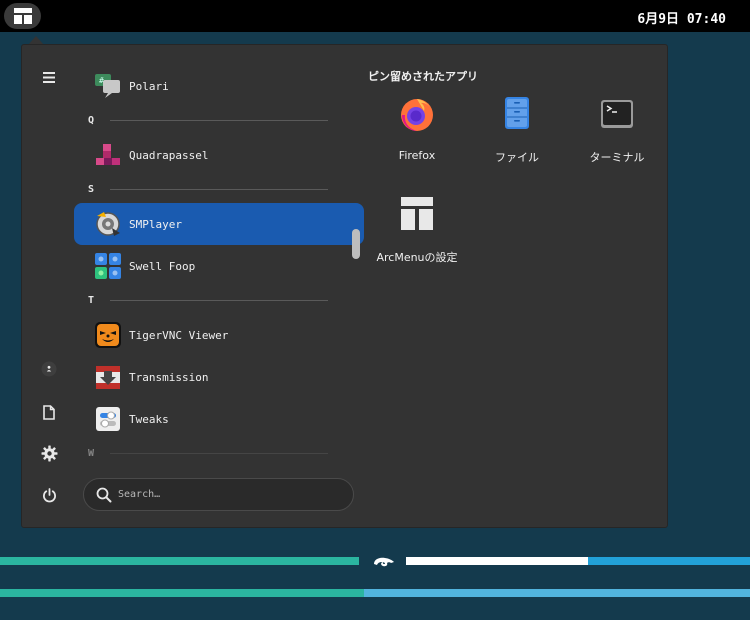  Describe the element at coordinates (108, 155) in the screenshot. I see `quadrapassel-icon` at that location.